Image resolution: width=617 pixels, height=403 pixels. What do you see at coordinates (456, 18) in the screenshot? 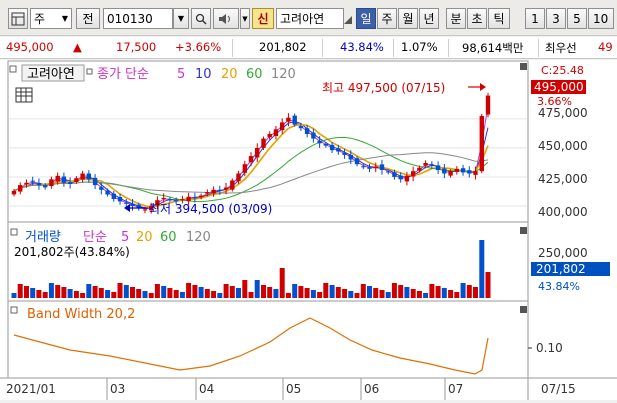
I see `period-minute-tab: 분` at bounding box center [456, 18].